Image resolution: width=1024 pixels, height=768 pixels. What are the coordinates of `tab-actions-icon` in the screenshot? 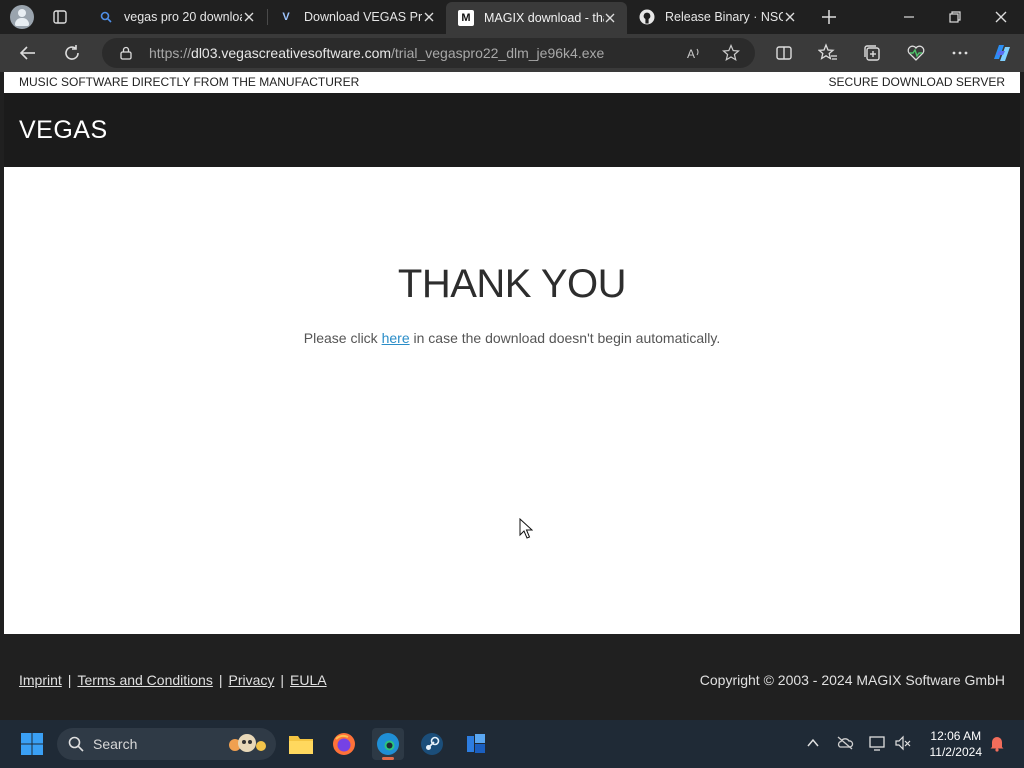 It's located at (60, 17).